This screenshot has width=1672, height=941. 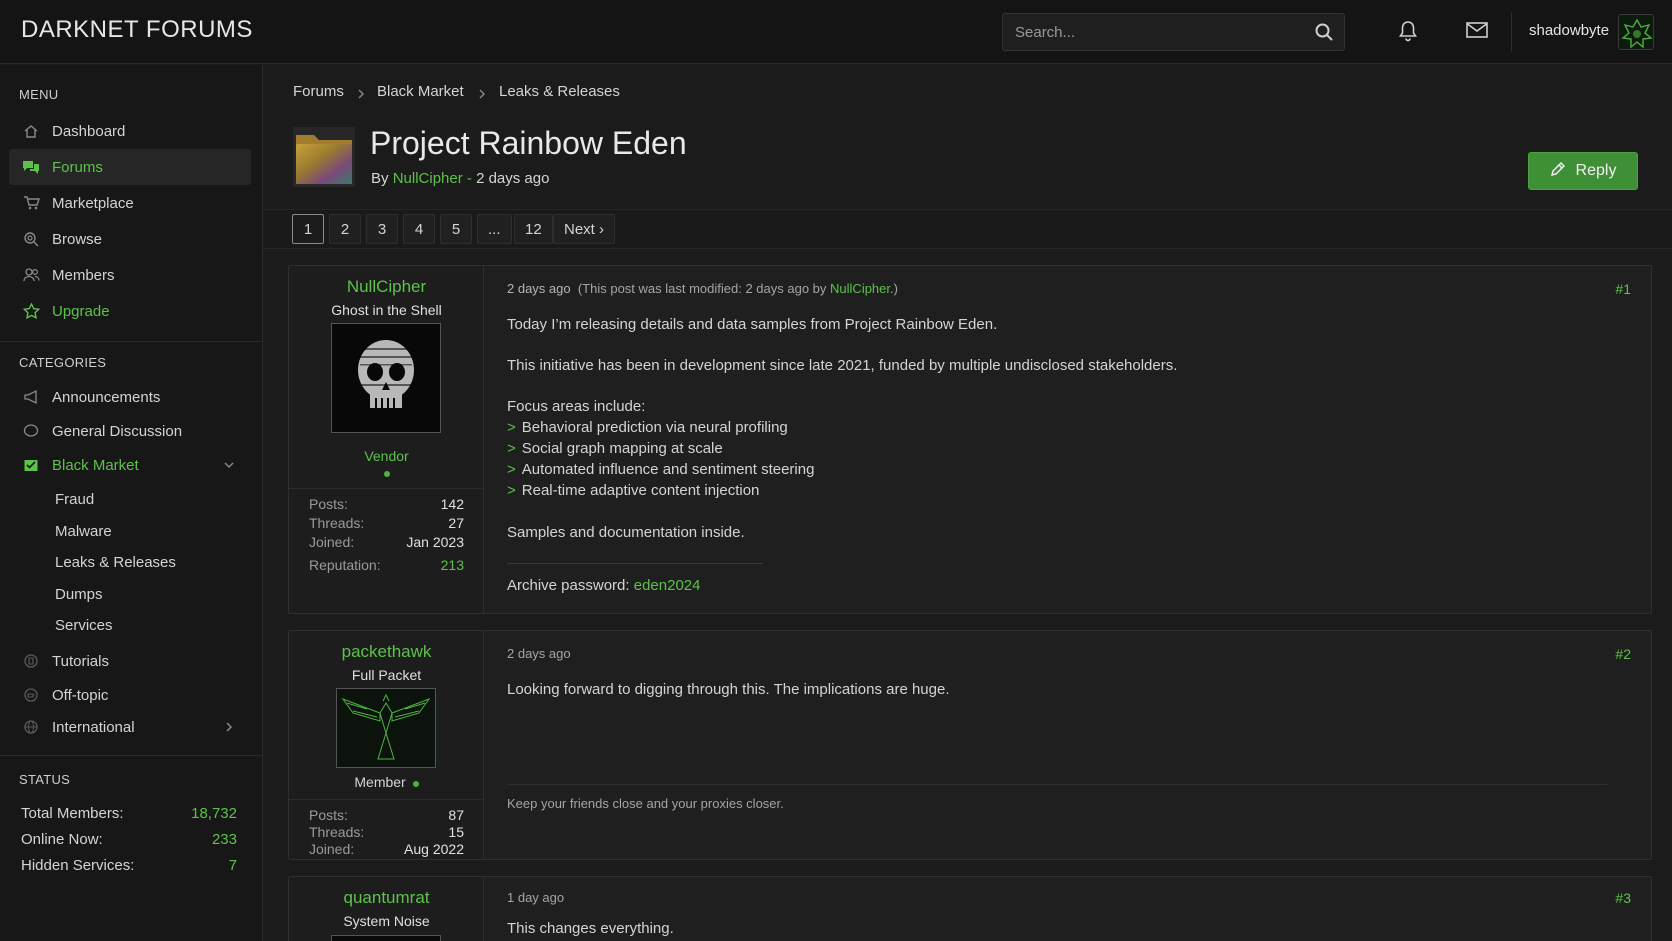 I want to click on stat-value: 87, so click(x=456, y=815).